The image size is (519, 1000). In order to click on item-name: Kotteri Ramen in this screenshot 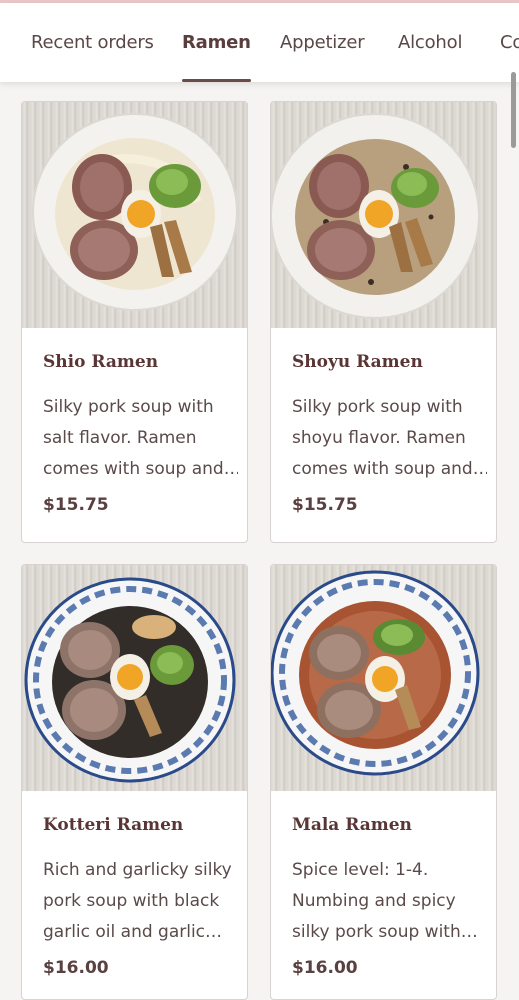, I will do `click(113, 825)`.